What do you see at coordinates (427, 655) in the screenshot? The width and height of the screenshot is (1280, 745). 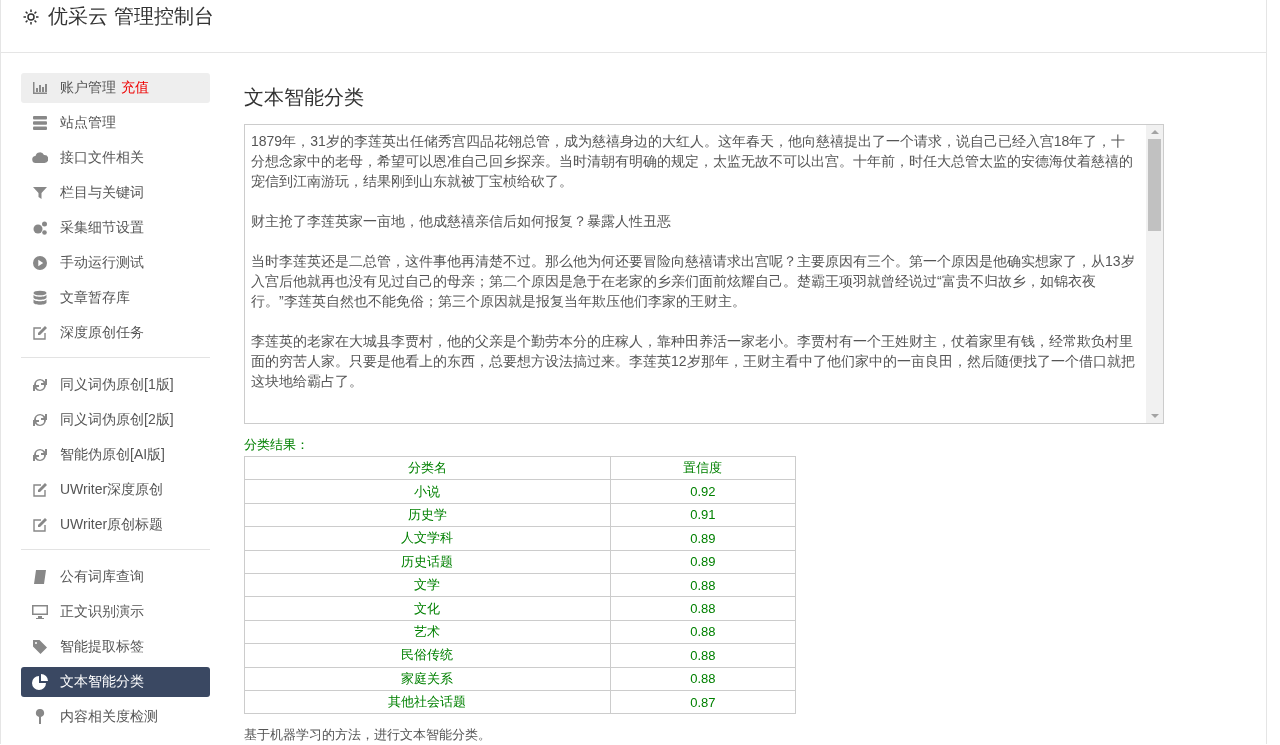 I see `table-cell: 民俗传统` at bounding box center [427, 655].